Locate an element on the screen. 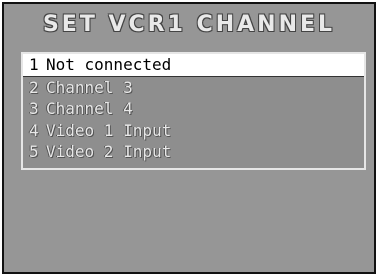  menu-item-video-1-input: 4 Video 1 Input is located at coordinates (193, 131).